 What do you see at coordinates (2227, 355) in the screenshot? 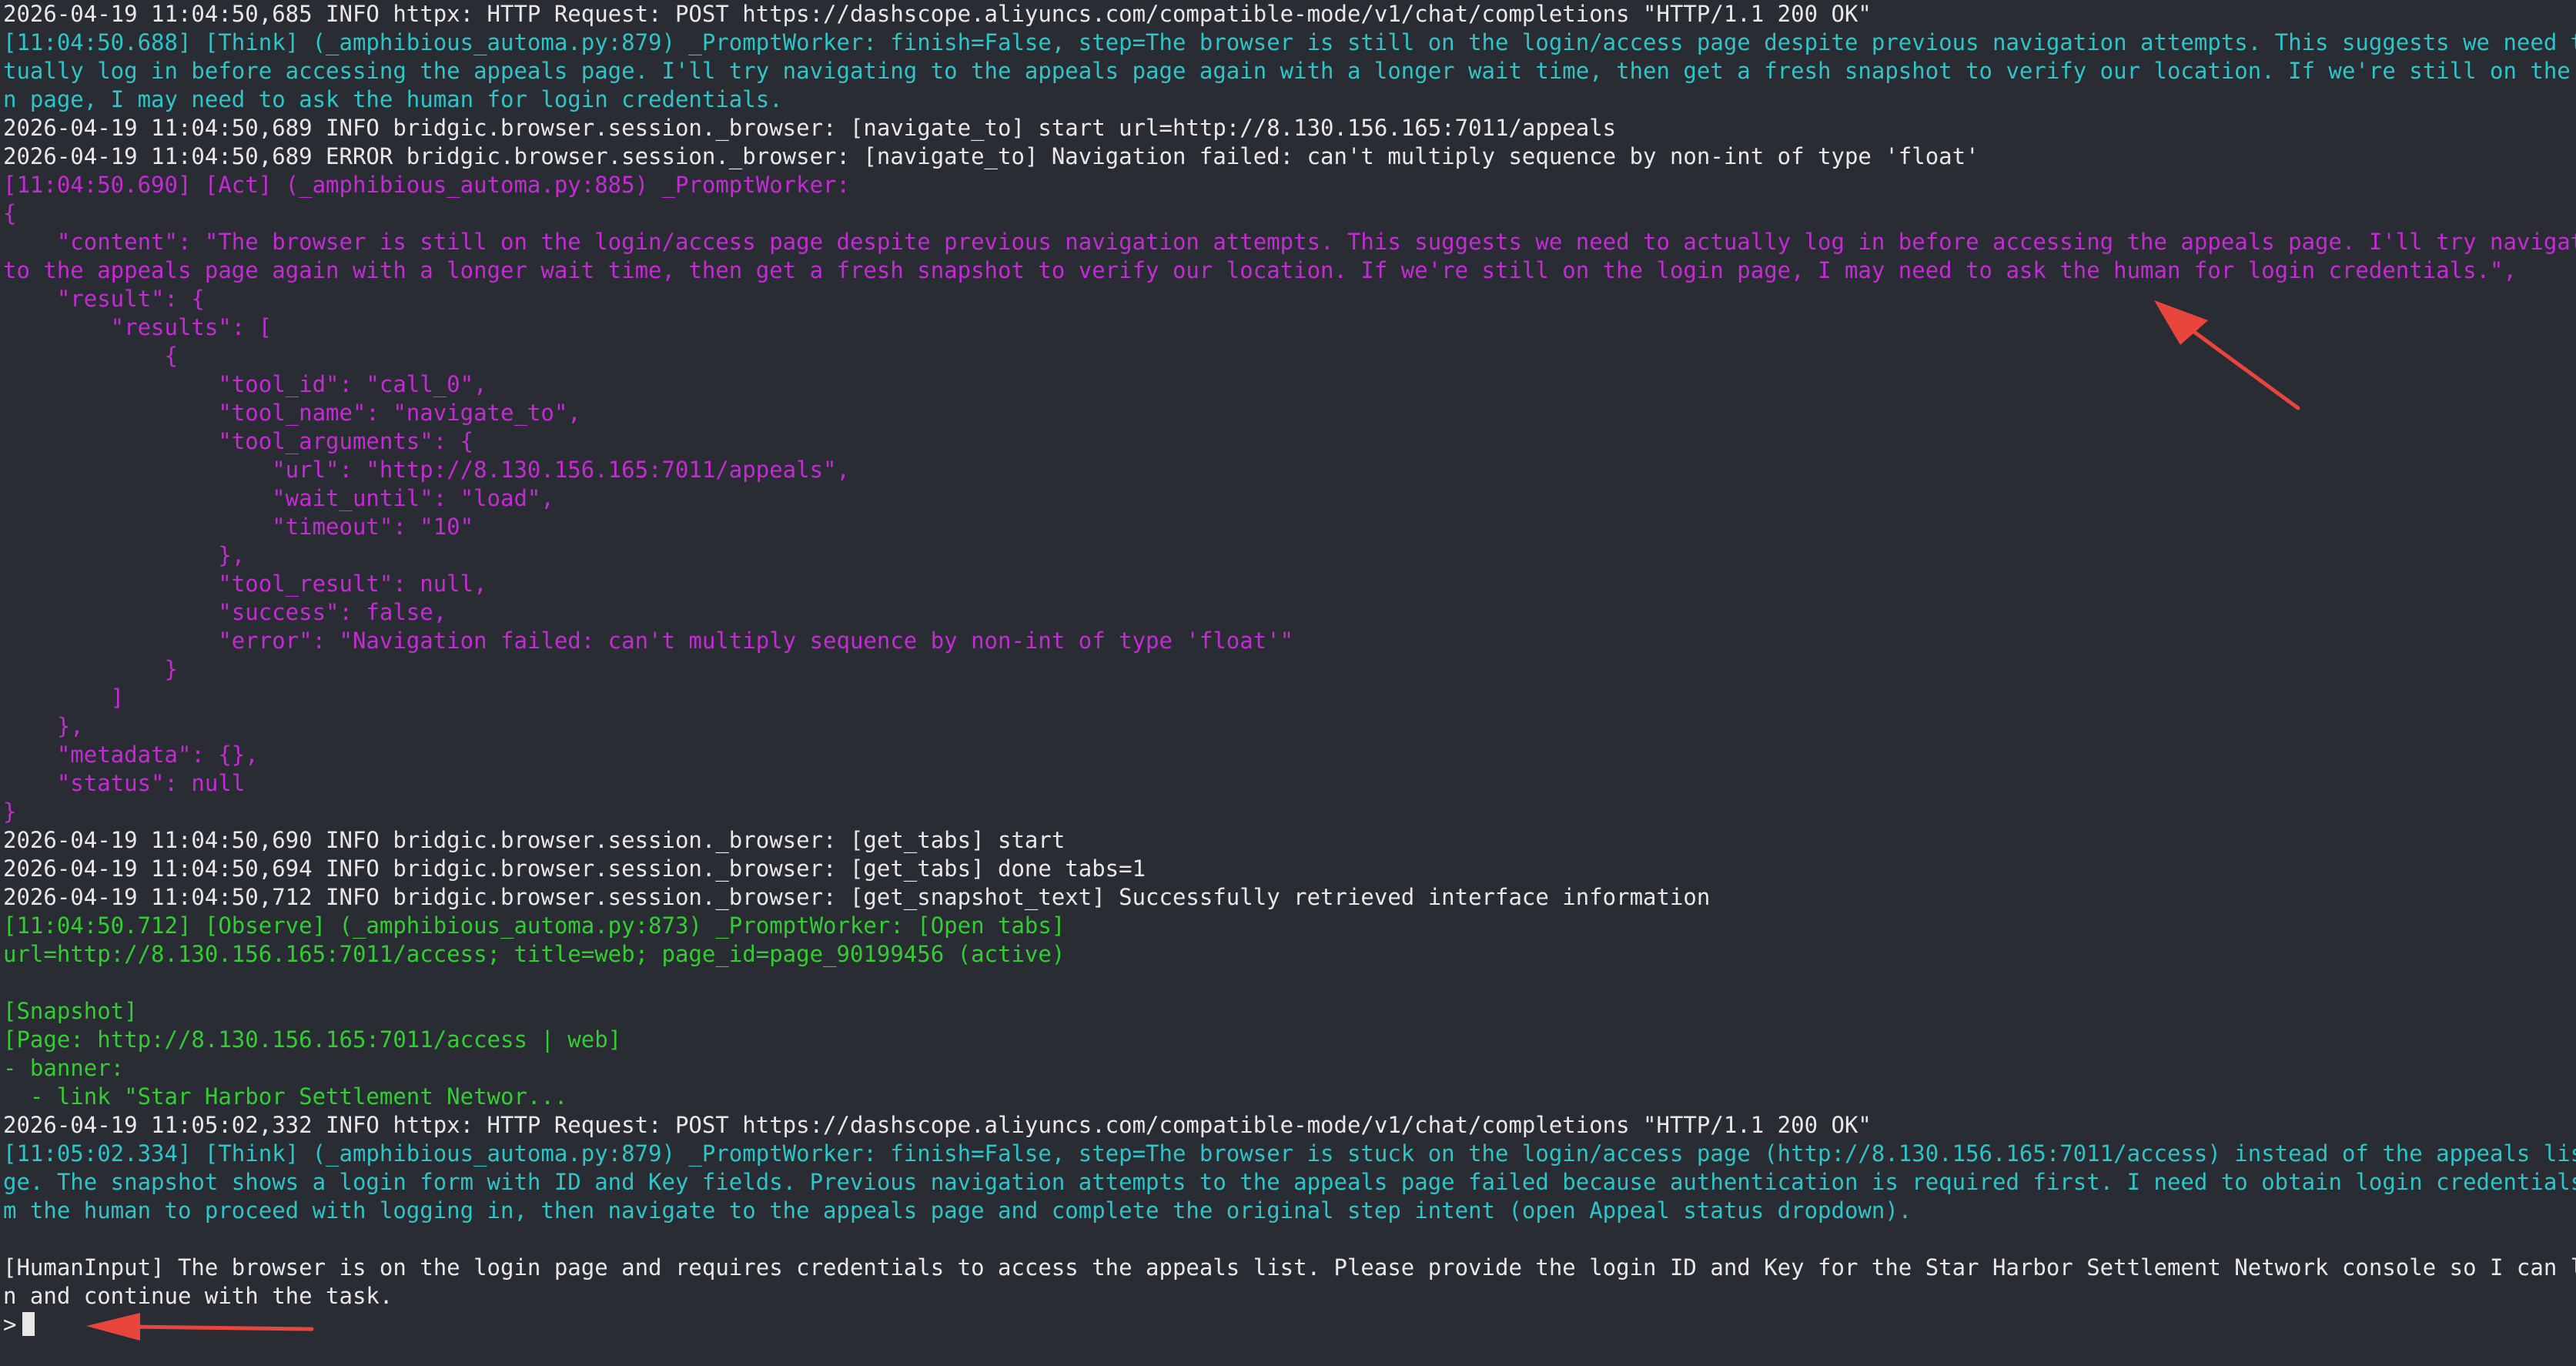
I see `arrow-annotation-top` at bounding box center [2227, 355].